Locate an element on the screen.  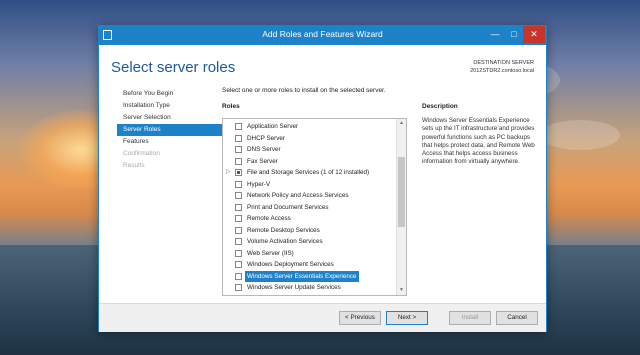
role-label: Print and Document Services is located at coordinates (288, 207).